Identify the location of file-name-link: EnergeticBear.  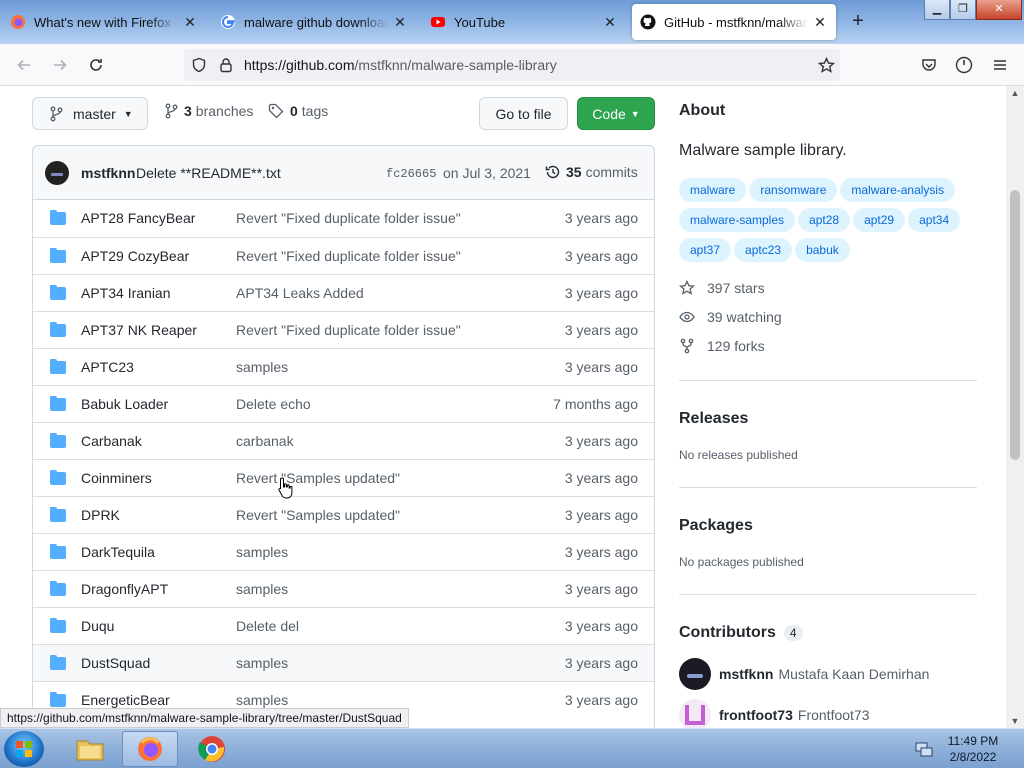
(125, 700).